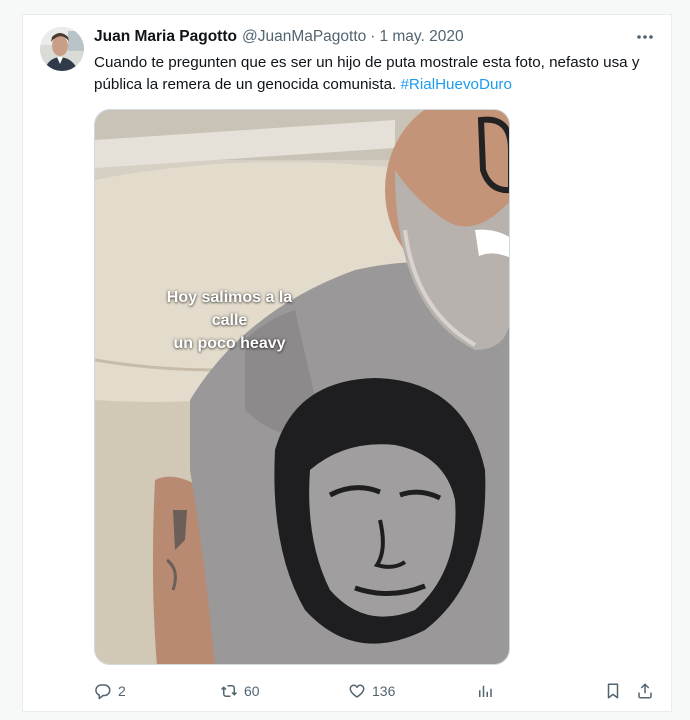 The height and width of the screenshot is (720, 690). Describe the element at coordinates (357, 691) in the screenshot. I see `like-icon` at that location.